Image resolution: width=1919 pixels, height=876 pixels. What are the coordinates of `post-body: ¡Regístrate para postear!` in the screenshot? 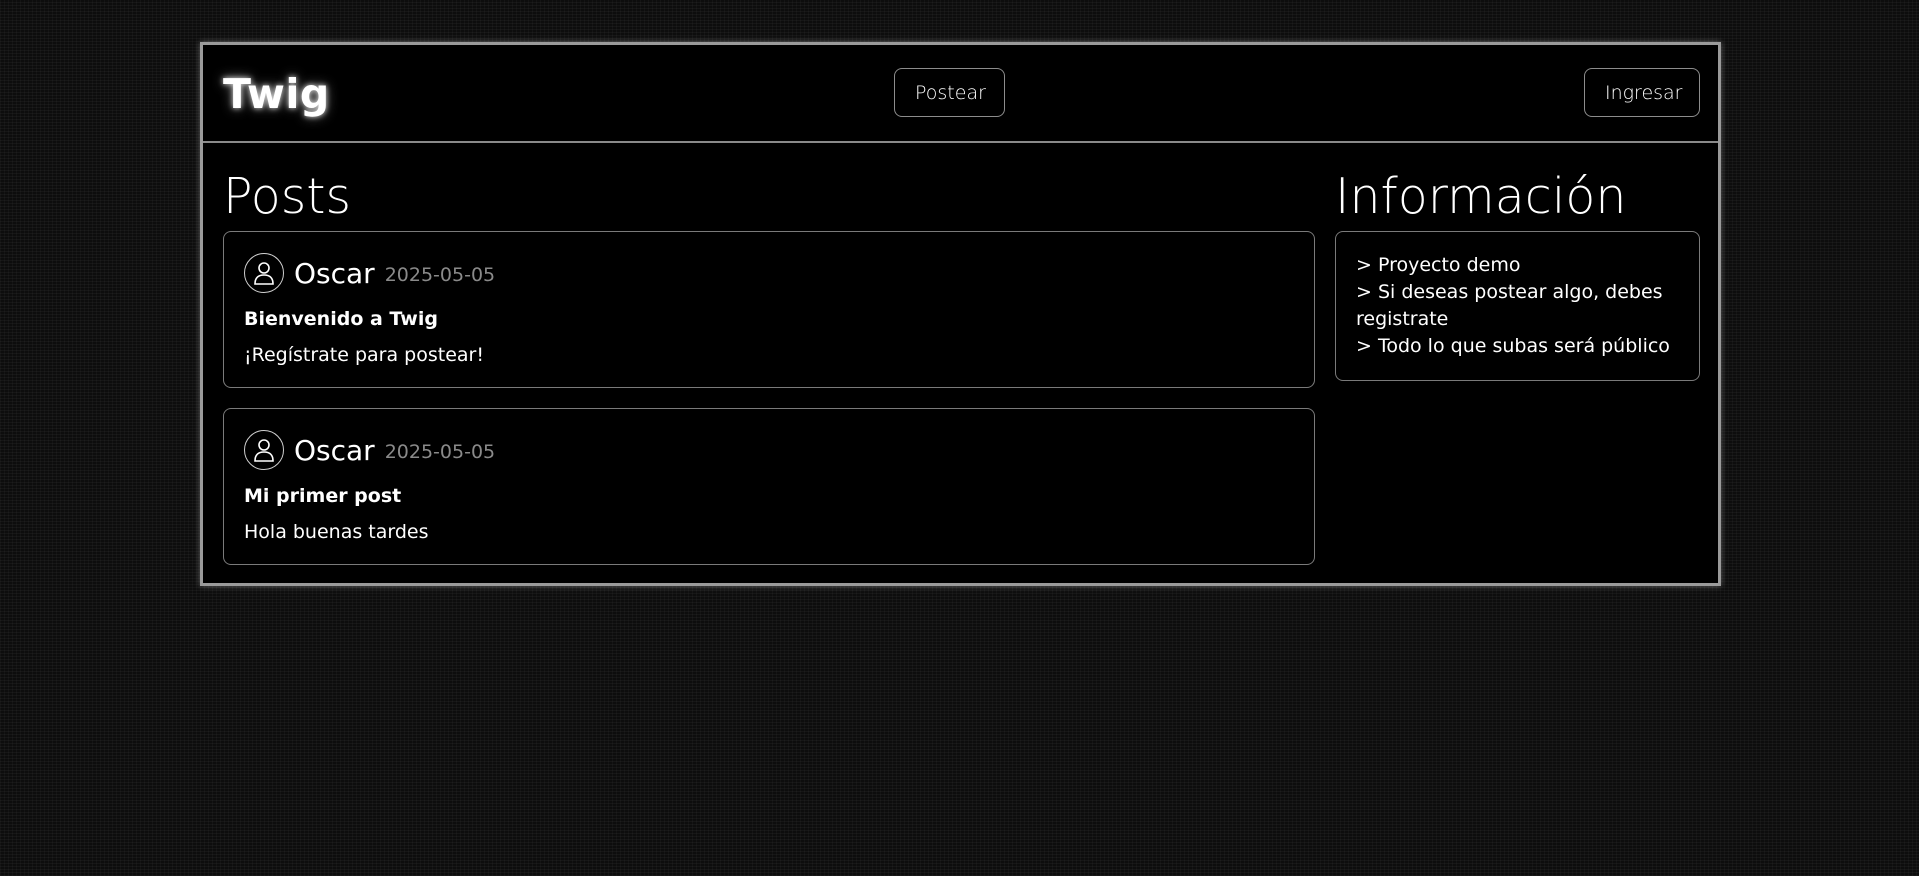 It's located at (364, 355).